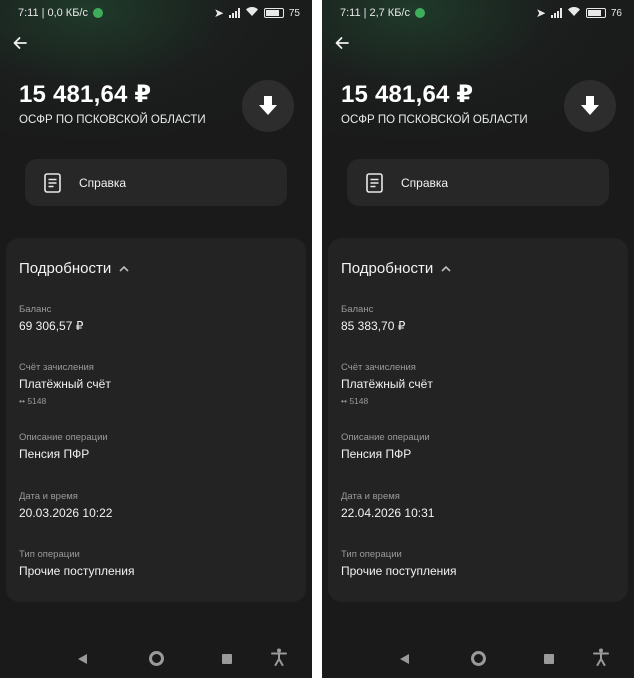 Image resolution: width=640 pixels, height=678 pixels. Describe the element at coordinates (373, 326) in the screenshot. I see `balance-value: 85 383,70 ₽` at that location.